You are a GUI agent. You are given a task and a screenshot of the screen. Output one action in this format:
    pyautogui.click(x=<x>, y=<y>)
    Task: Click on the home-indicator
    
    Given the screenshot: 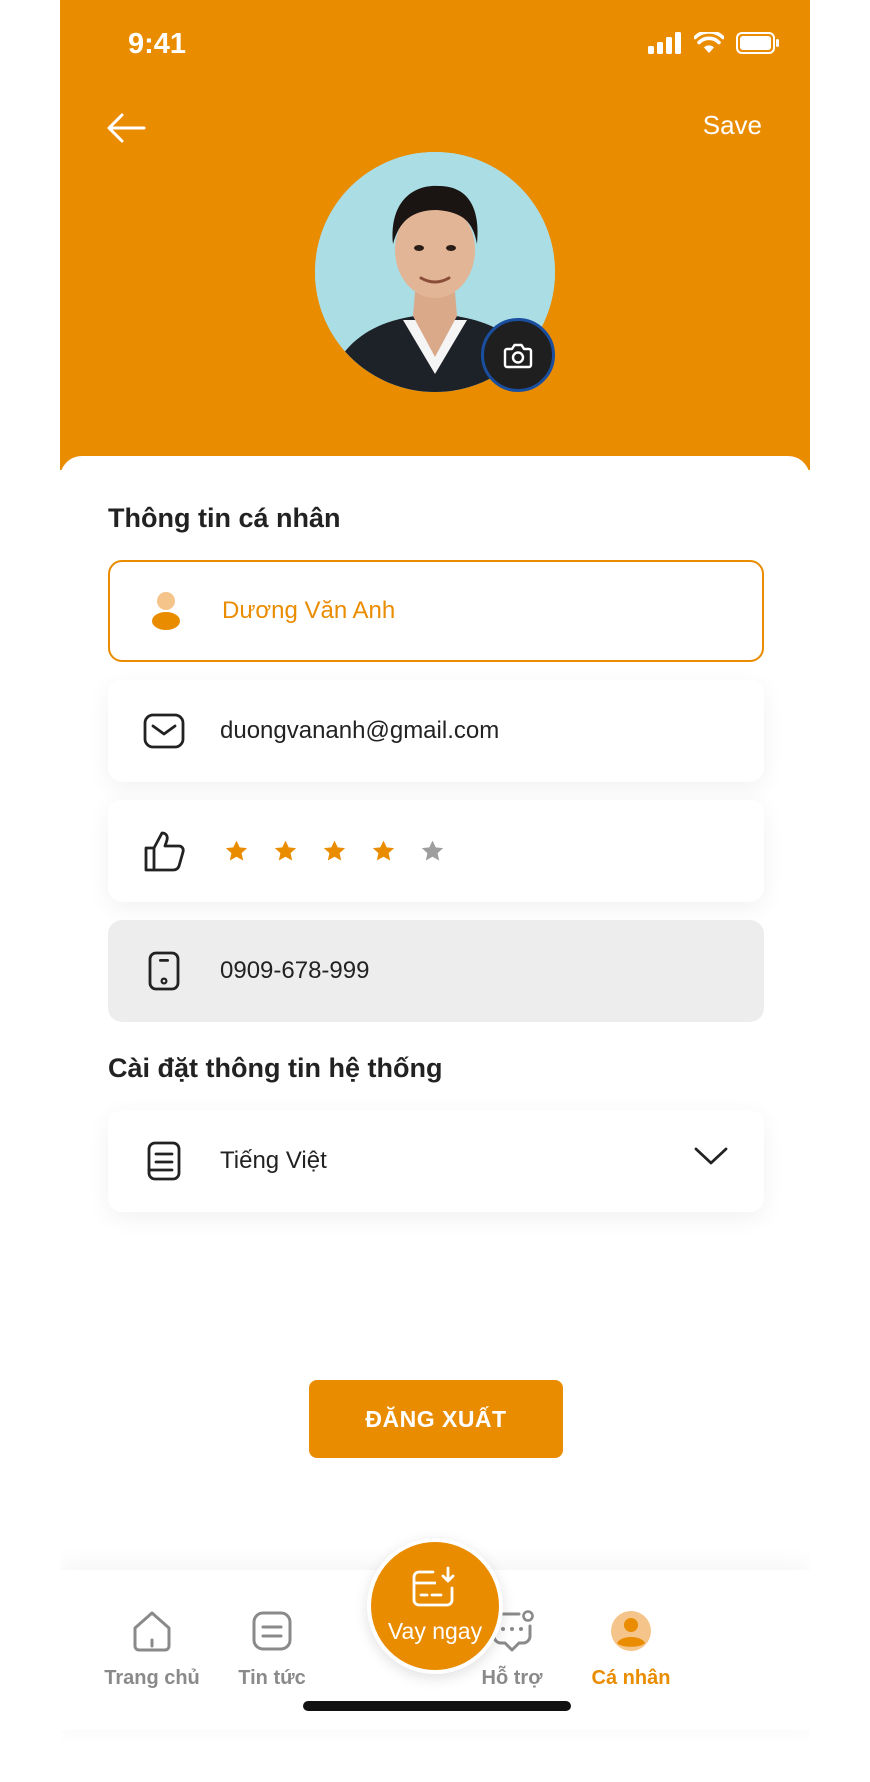 What is the action you would take?
    pyautogui.click(x=437, y=1706)
    